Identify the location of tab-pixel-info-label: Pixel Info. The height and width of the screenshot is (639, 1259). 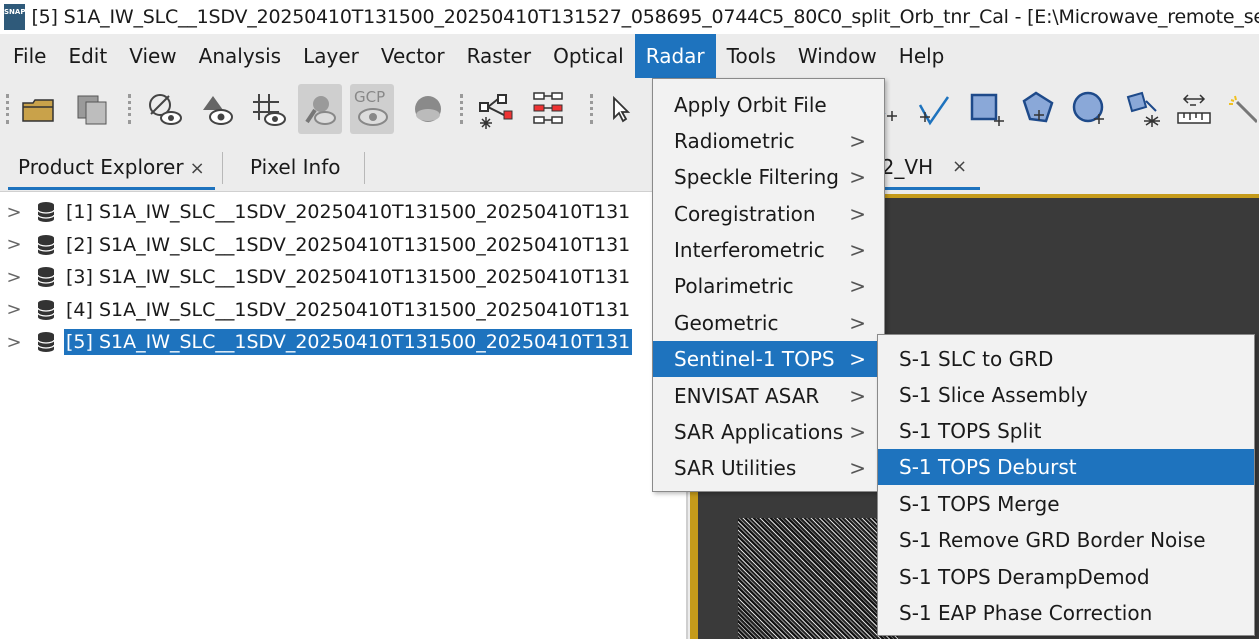
(295, 167).